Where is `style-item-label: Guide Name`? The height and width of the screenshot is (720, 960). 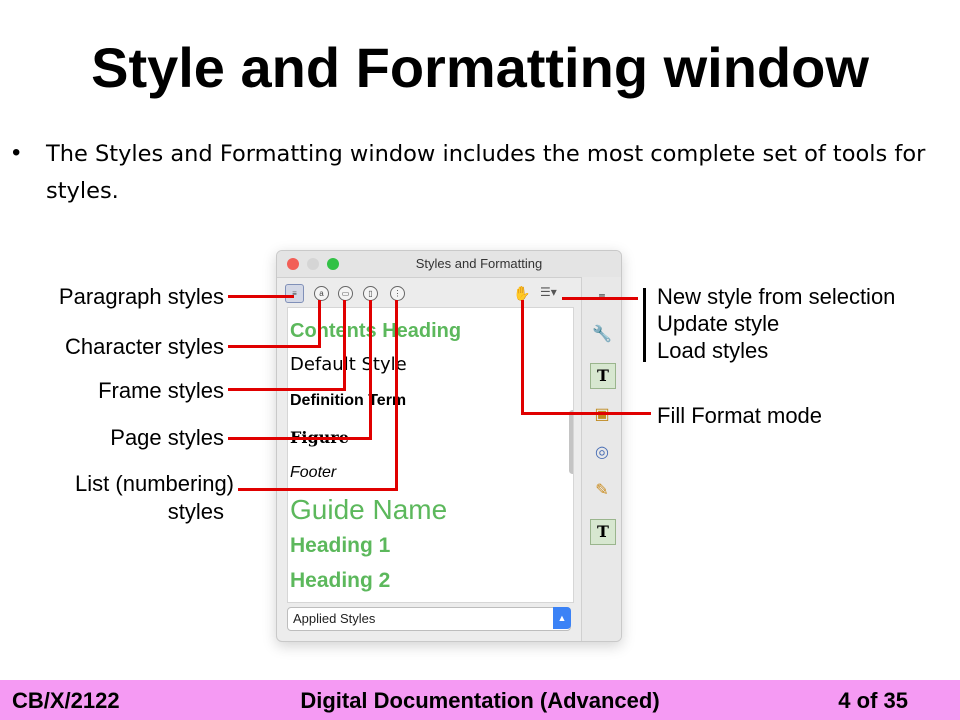
style-item-label: Guide Name is located at coordinates (369, 509).